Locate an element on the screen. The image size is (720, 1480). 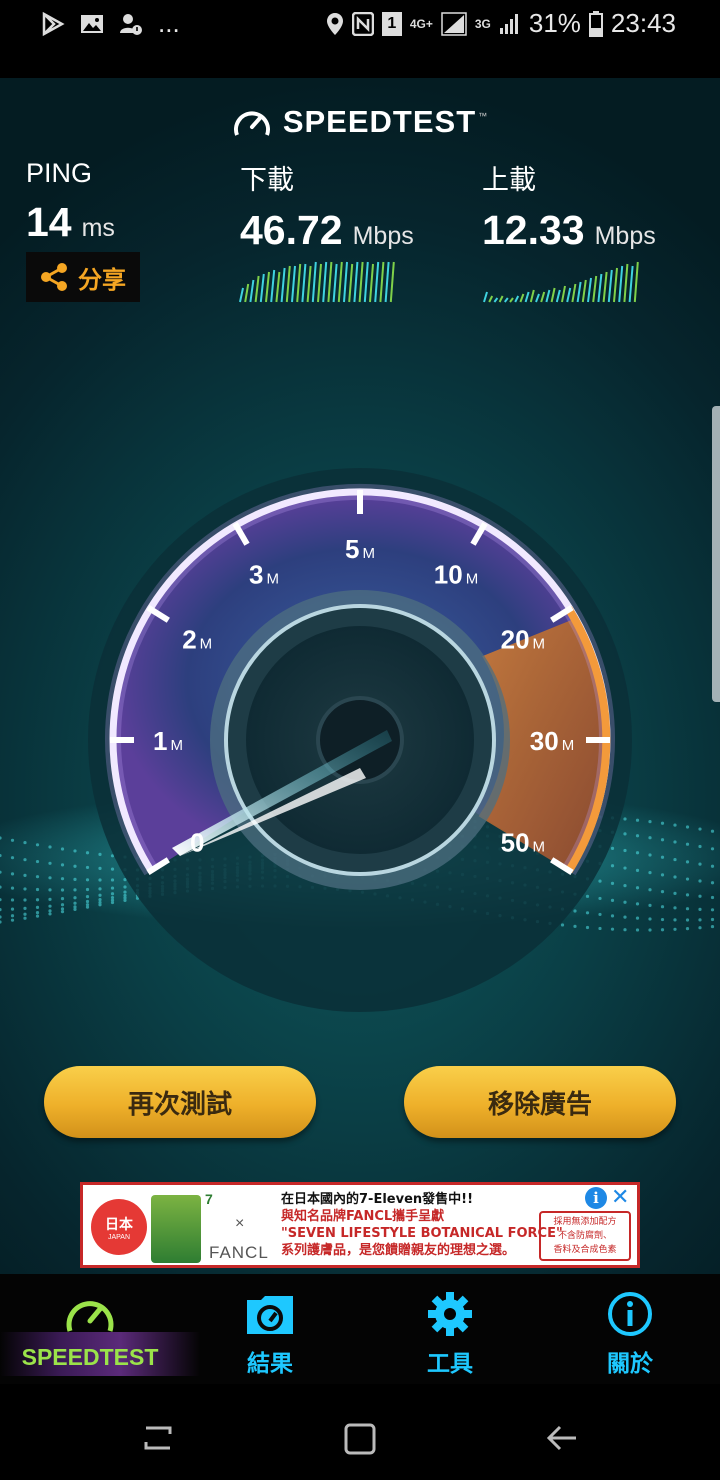
home-icon is located at coordinates (360, 1439).